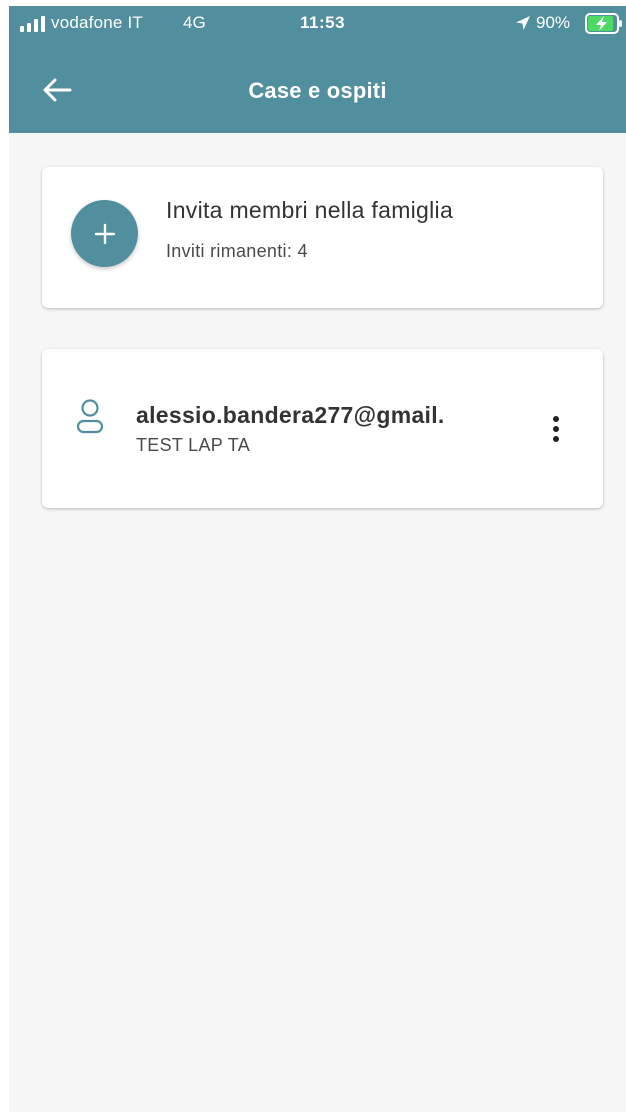 The height and width of the screenshot is (1112, 626). What do you see at coordinates (290, 415) in the screenshot?
I see `member-email: alessio.bandera277@gmail.` at bounding box center [290, 415].